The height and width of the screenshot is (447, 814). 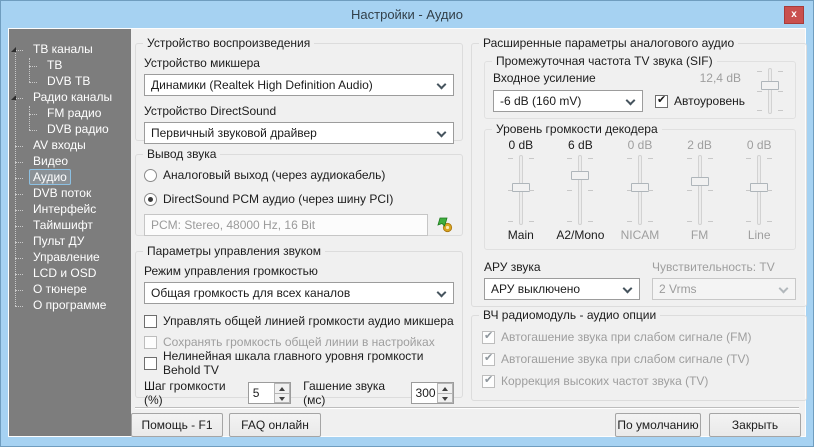 What do you see at coordinates (512, 267) in the screenshot?
I see `agc-label: АРУ звука` at bounding box center [512, 267].